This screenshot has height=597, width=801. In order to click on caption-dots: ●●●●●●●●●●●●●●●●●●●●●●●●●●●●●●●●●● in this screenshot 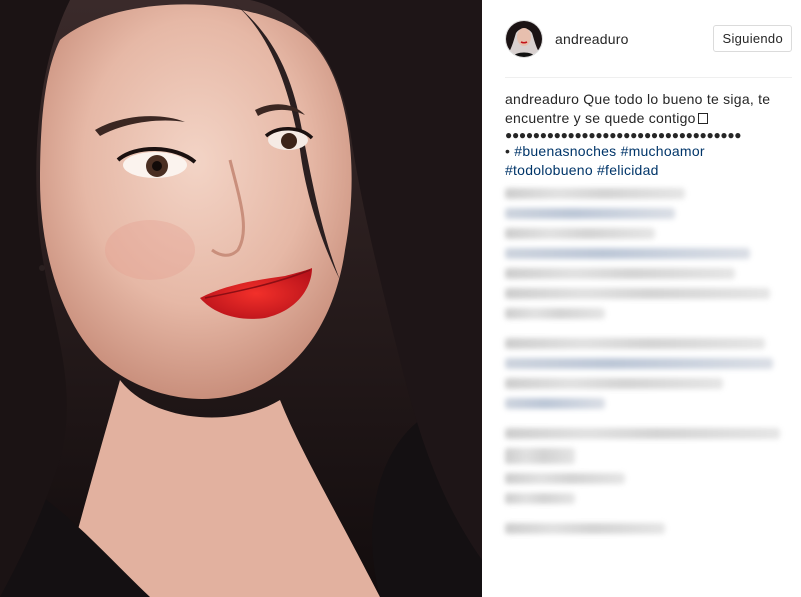, I will do `click(623, 135)`.